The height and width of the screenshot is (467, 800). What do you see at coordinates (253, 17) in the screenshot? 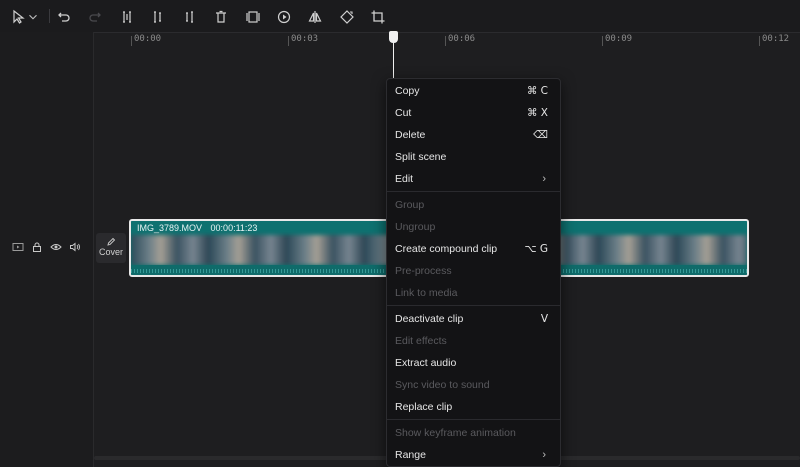
I see `freeze-frame-icon` at bounding box center [253, 17].